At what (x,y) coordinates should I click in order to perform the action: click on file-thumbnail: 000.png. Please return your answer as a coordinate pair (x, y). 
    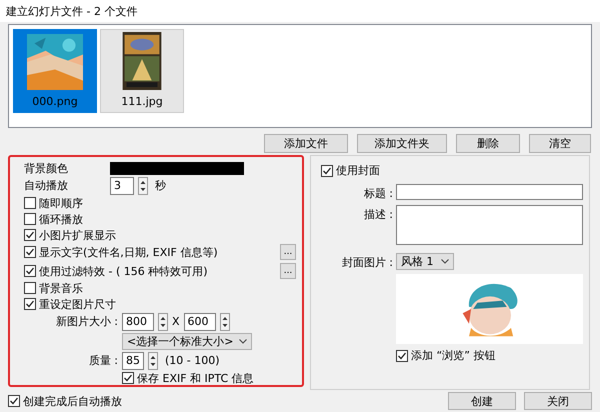
    Looking at the image, I should click on (55, 71).